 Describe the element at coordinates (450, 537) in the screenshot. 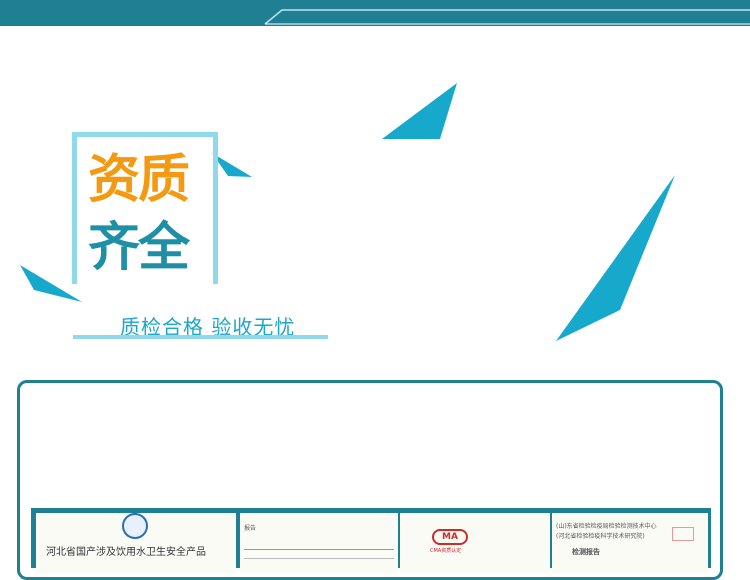

I see `cma-logo-icon: MA` at that location.